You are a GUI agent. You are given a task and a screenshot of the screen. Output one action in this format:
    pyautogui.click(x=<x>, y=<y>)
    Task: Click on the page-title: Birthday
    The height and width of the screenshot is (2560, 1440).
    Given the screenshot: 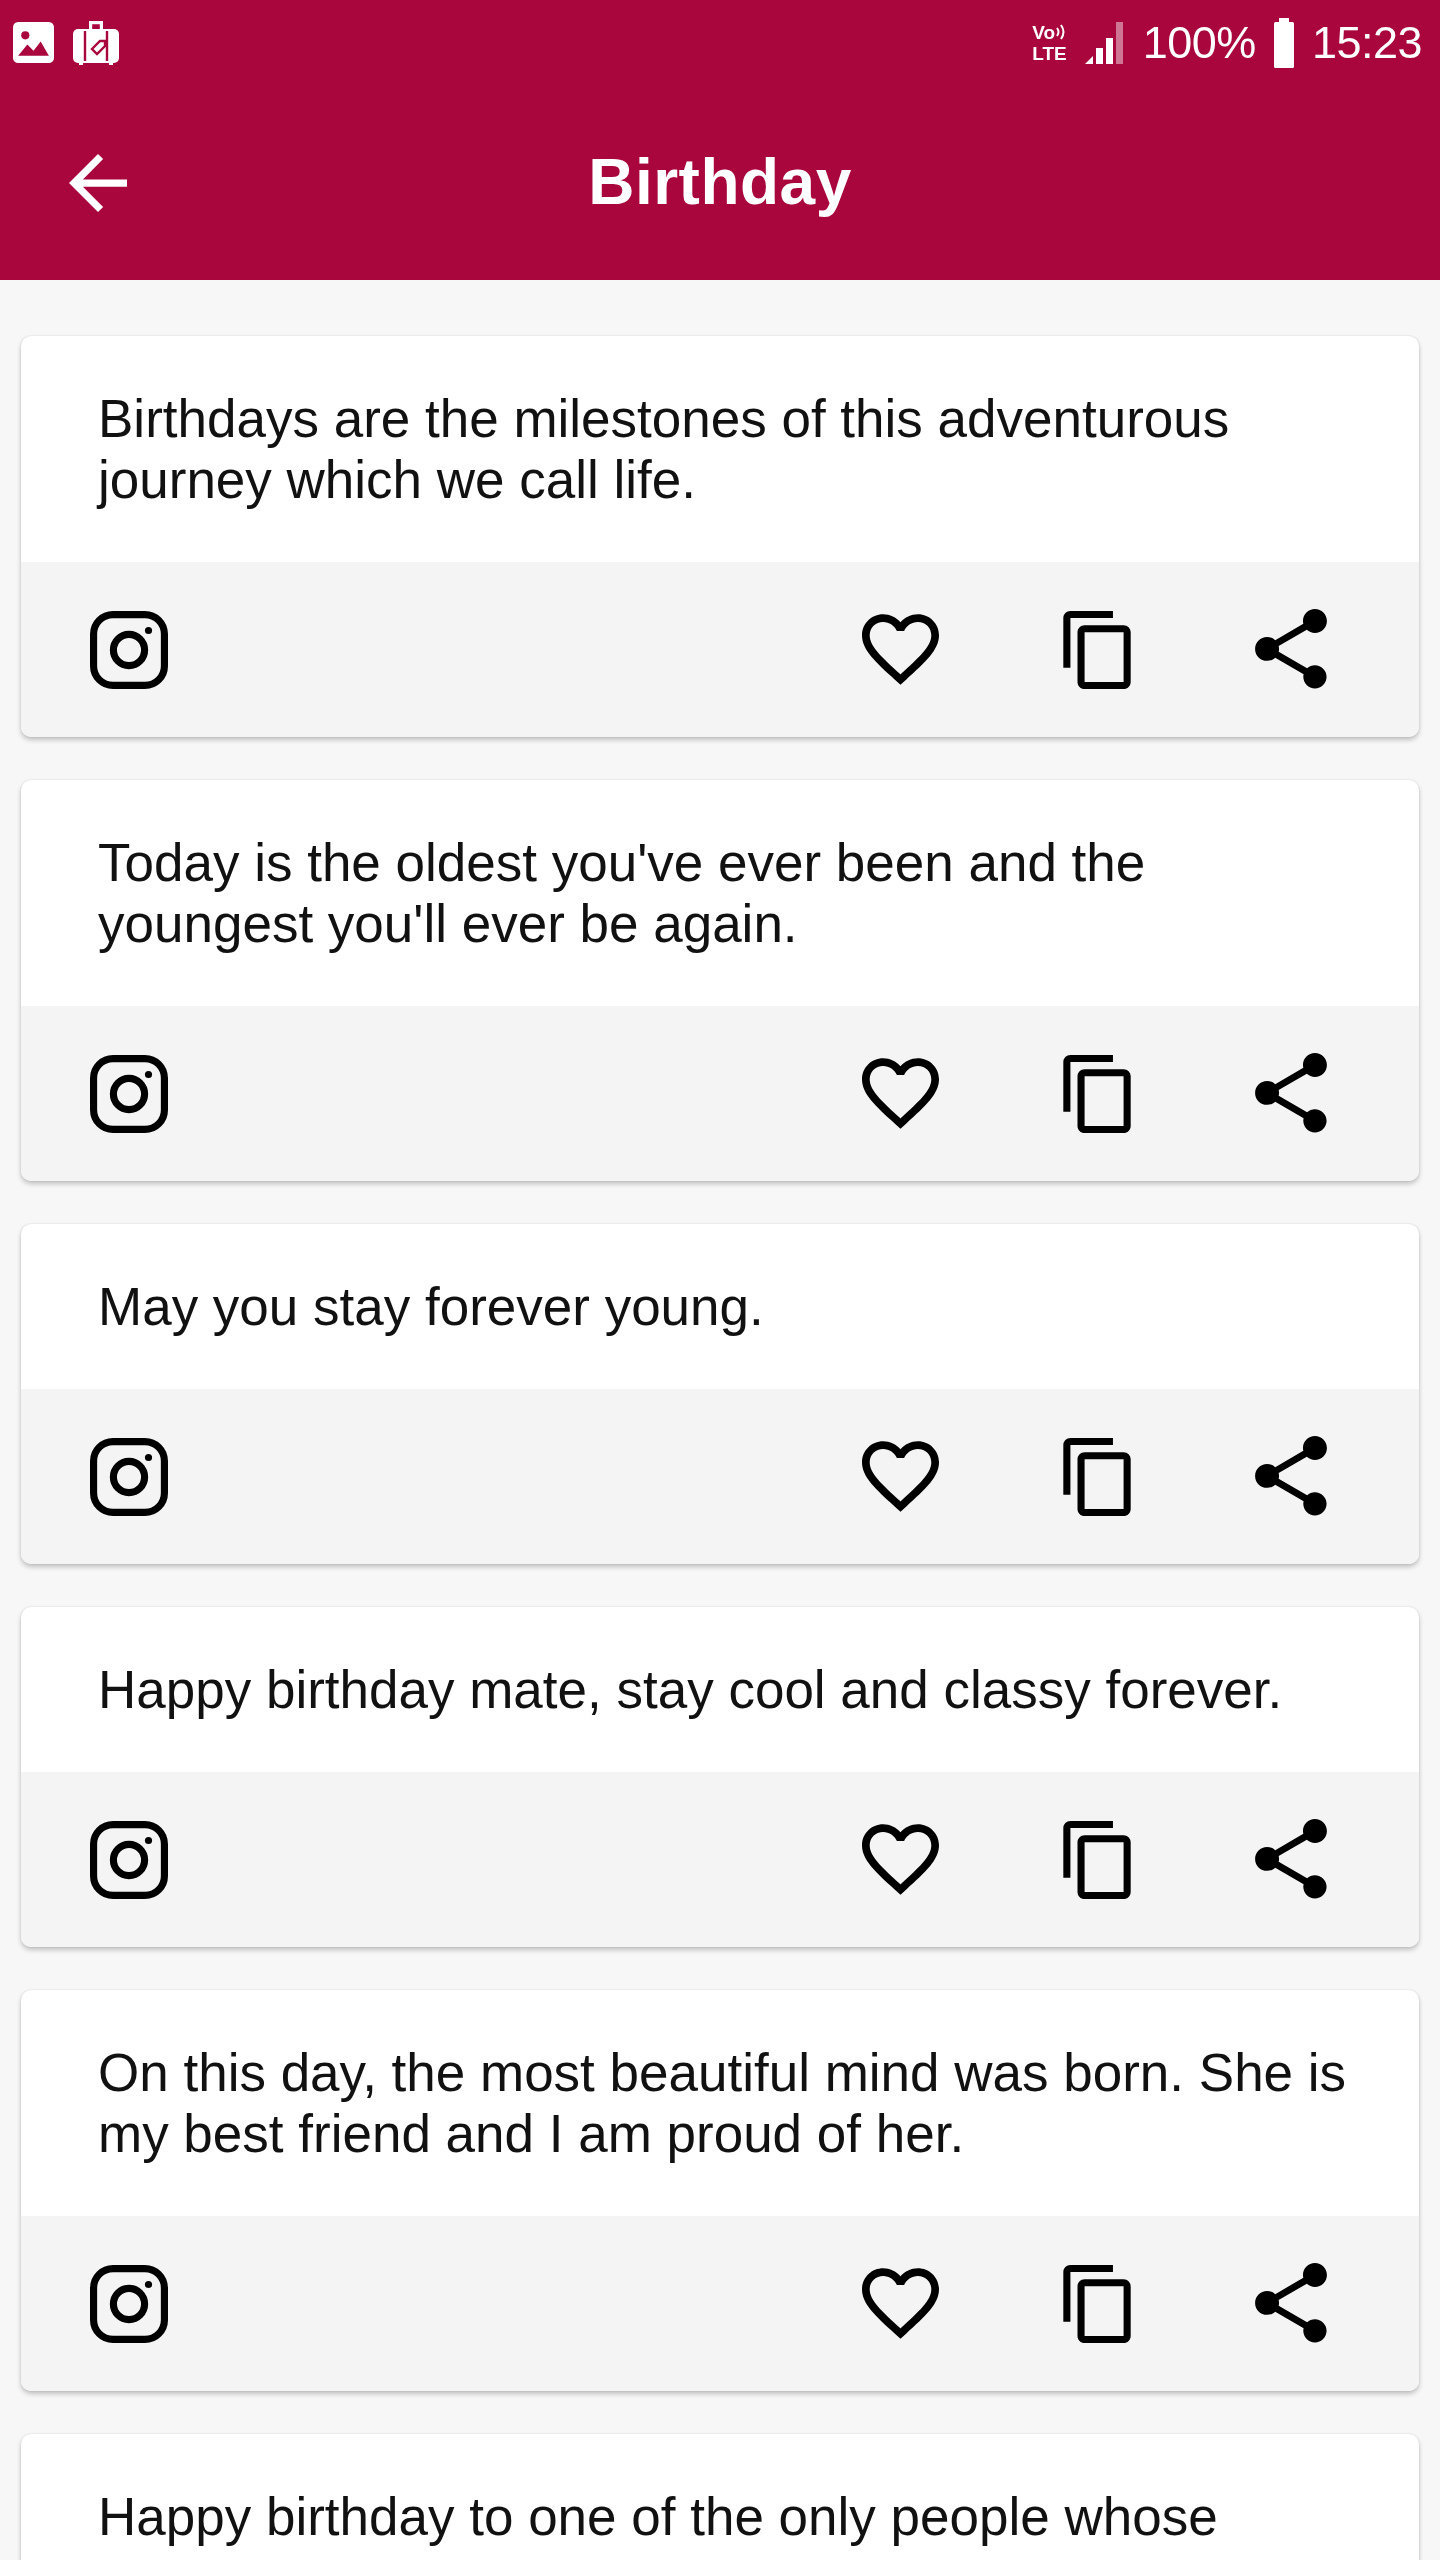 What is the action you would take?
    pyautogui.click(x=720, y=183)
    